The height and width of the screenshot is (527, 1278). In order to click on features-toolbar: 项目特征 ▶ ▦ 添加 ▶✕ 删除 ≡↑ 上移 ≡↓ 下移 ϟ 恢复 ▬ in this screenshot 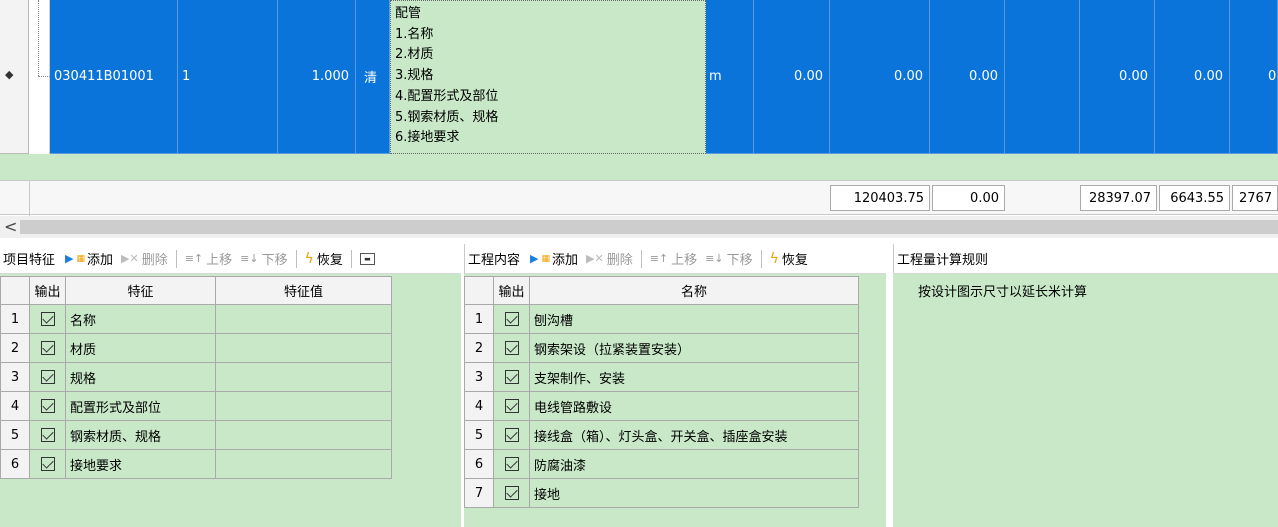, I will do `click(230, 259)`.